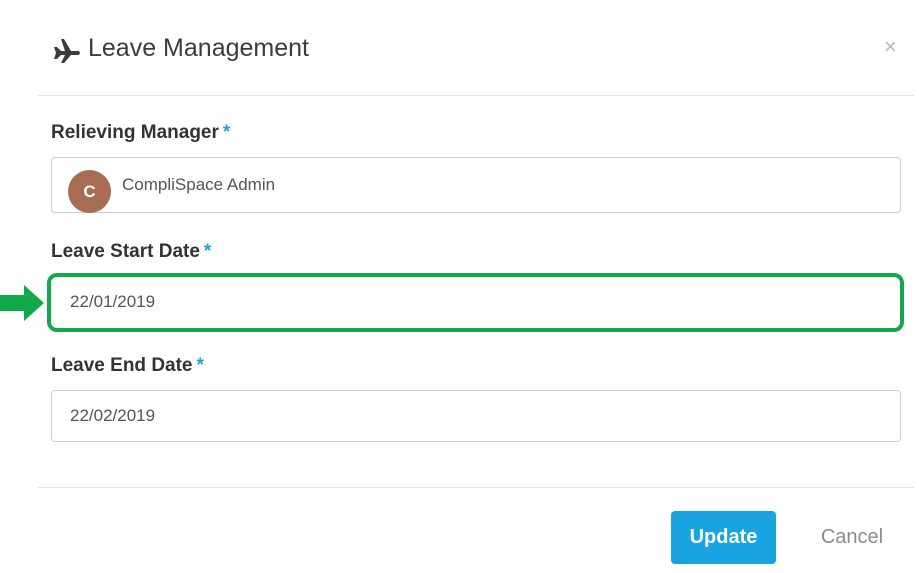  I want to click on relieving-manager-label: Relieving Manager *, so click(140, 133).